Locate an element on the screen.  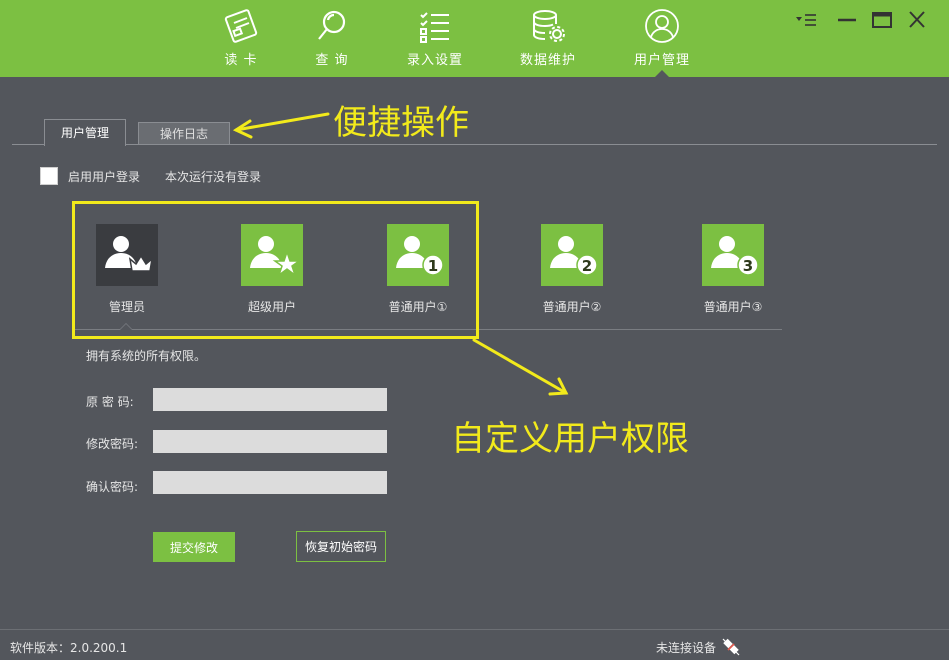
login-status-text: 本次运行没有登录 is located at coordinates (213, 177).